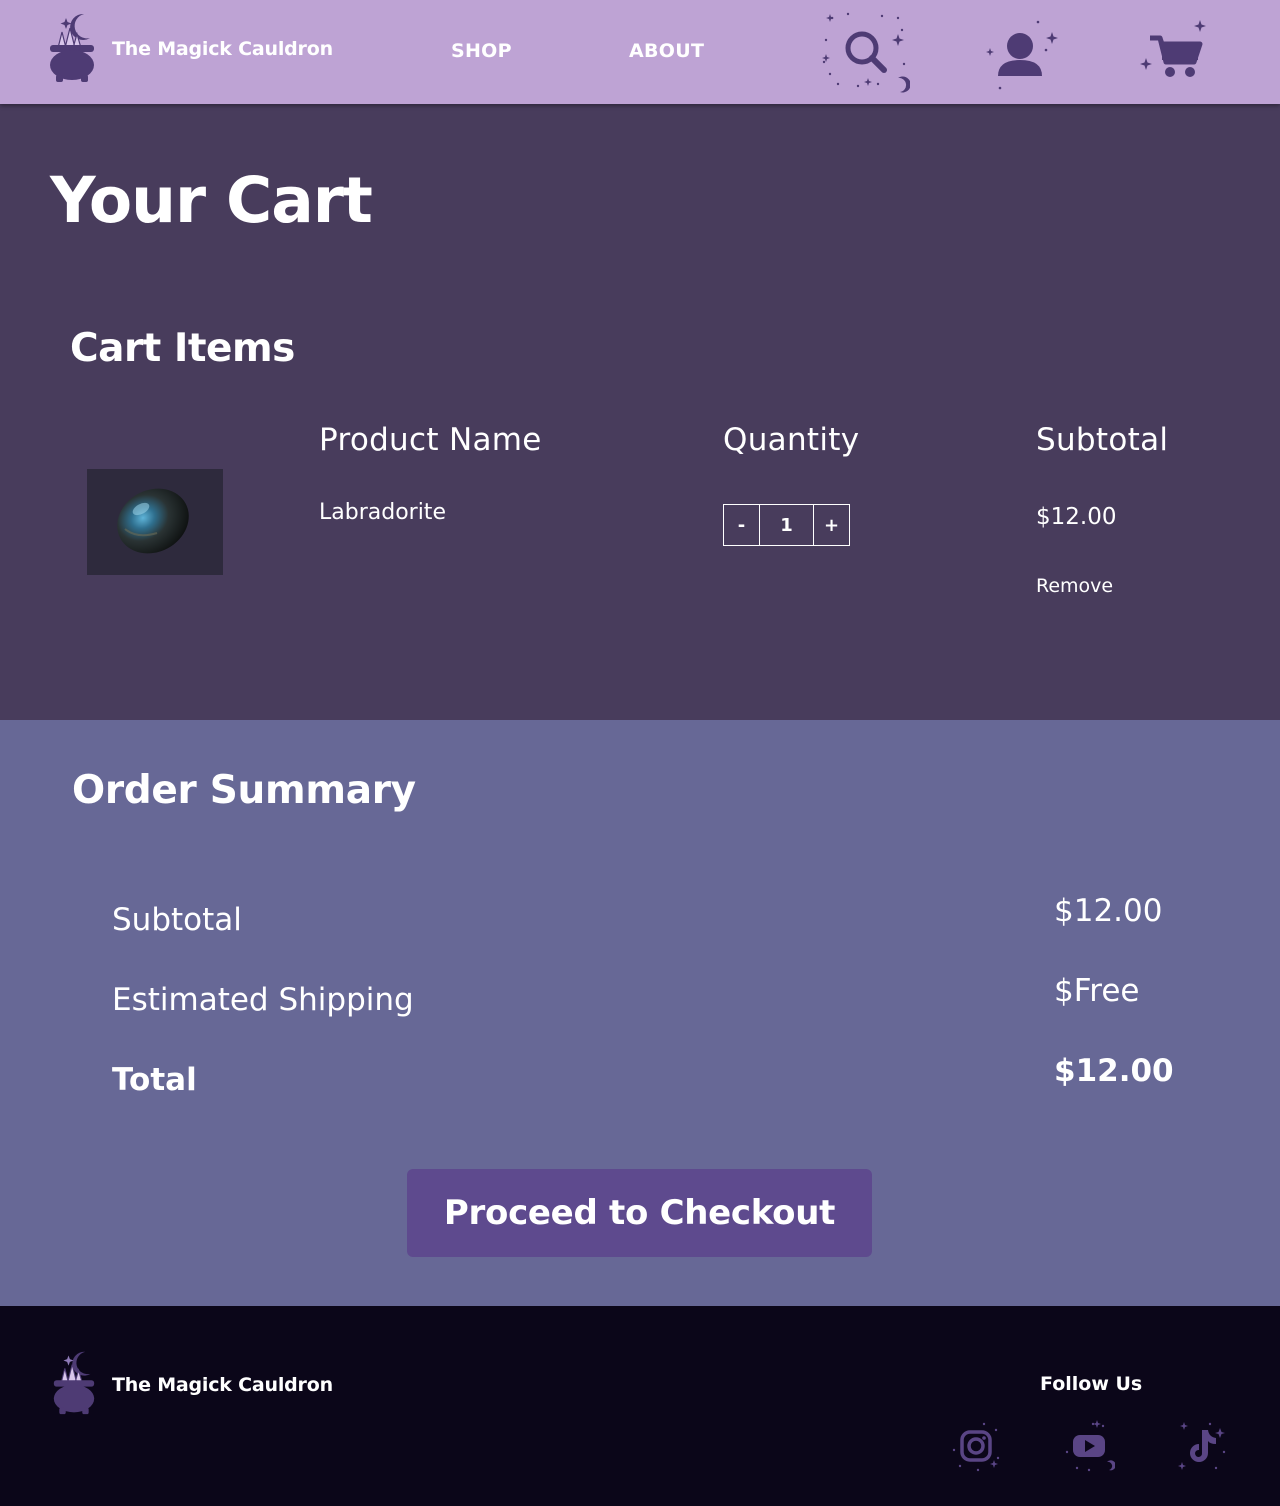 The image size is (1280, 1506). Describe the element at coordinates (1102, 440) in the screenshot. I see `column-header-subtotal: Subtotal` at that location.